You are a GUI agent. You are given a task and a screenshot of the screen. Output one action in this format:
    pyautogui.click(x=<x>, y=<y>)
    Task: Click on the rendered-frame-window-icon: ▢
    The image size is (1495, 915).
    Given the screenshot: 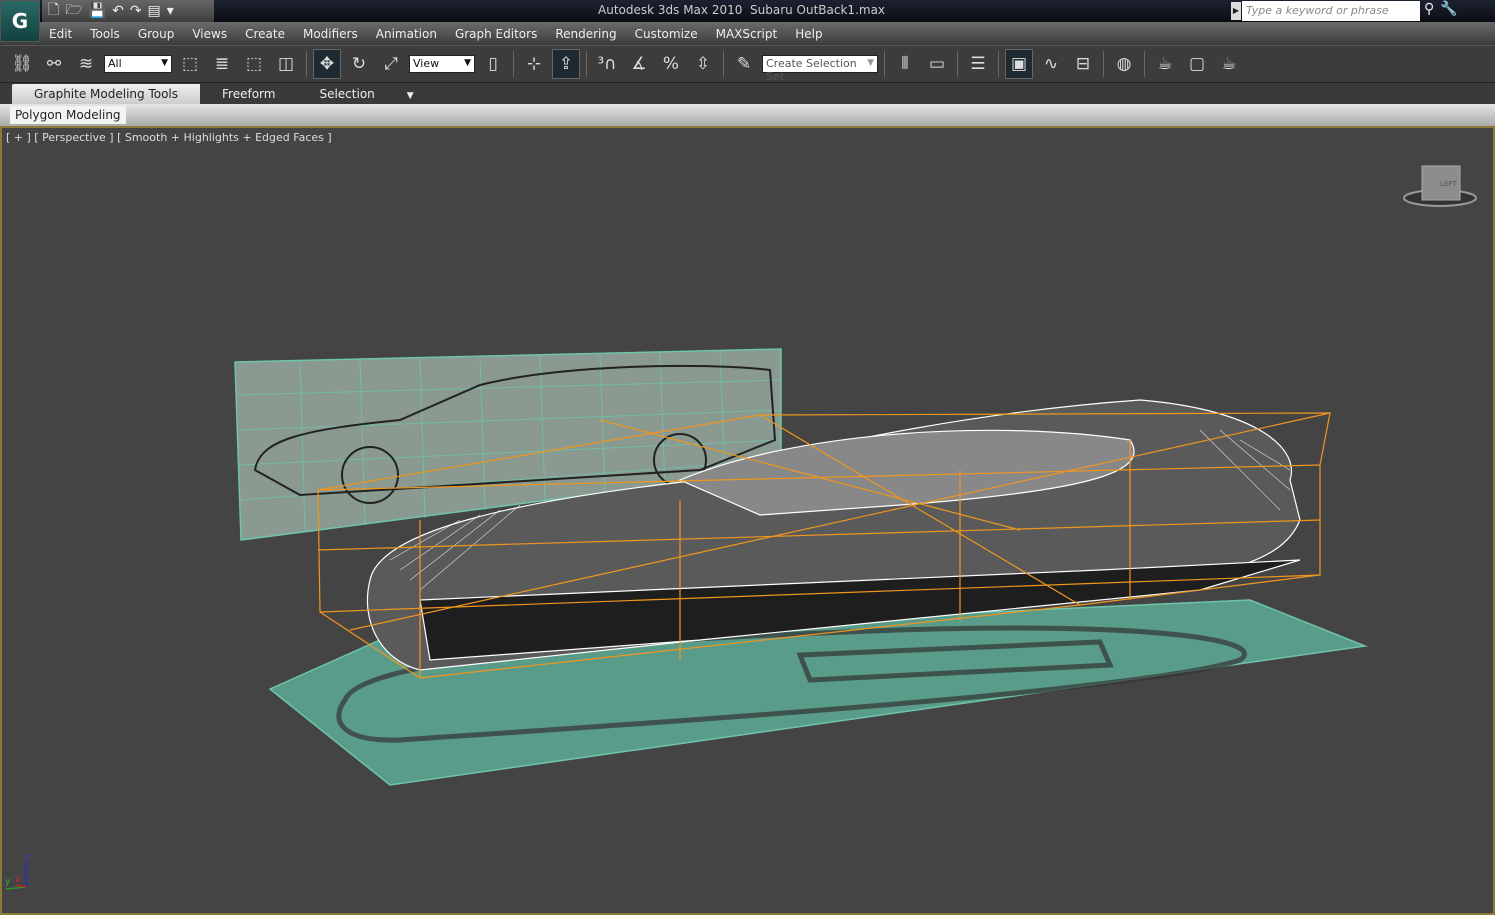 What is the action you would take?
    pyautogui.click(x=1197, y=64)
    